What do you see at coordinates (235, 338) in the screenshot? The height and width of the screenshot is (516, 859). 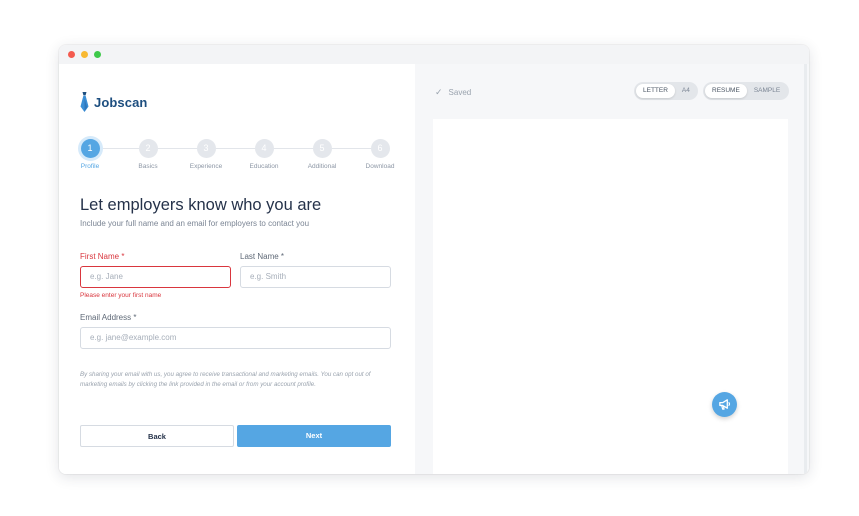 I see `email-input: e.g. jane@example.com` at bounding box center [235, 338].